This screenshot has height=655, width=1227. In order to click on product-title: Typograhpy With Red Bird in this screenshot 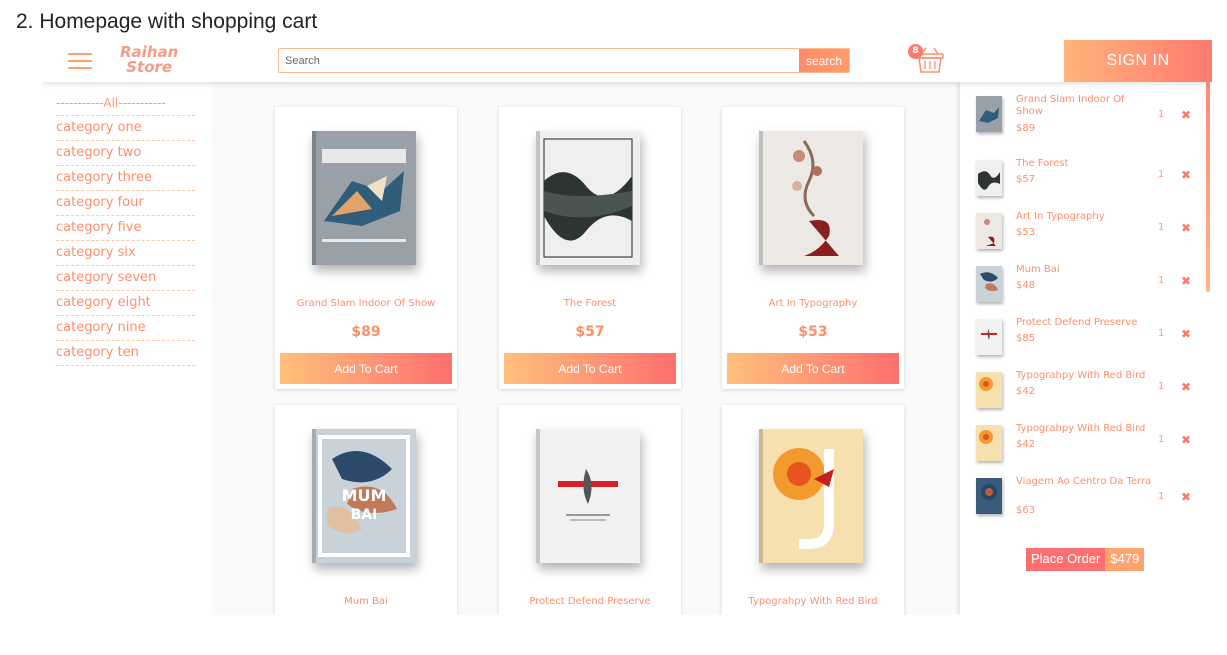, I will do `click(813, 601)`.